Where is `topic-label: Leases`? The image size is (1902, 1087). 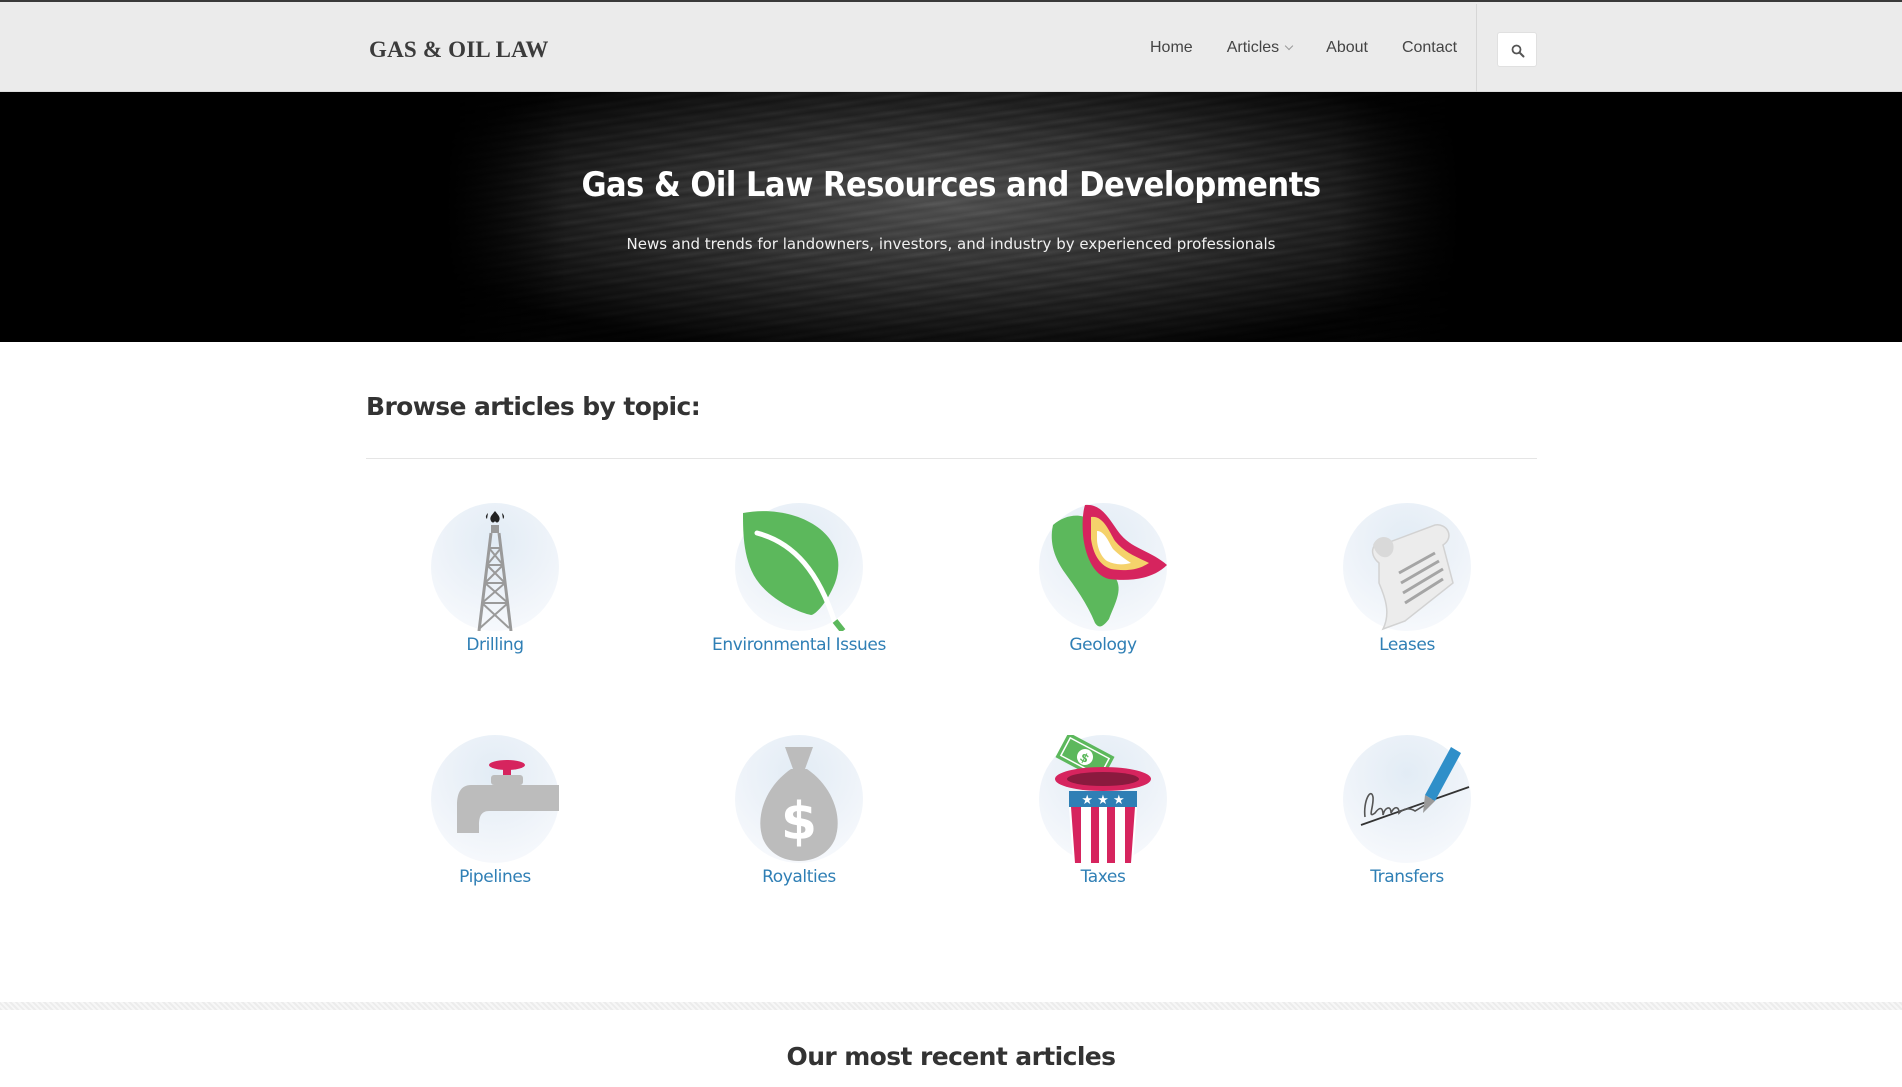 topic-label: Leases is located at coordinates (1407, 645).